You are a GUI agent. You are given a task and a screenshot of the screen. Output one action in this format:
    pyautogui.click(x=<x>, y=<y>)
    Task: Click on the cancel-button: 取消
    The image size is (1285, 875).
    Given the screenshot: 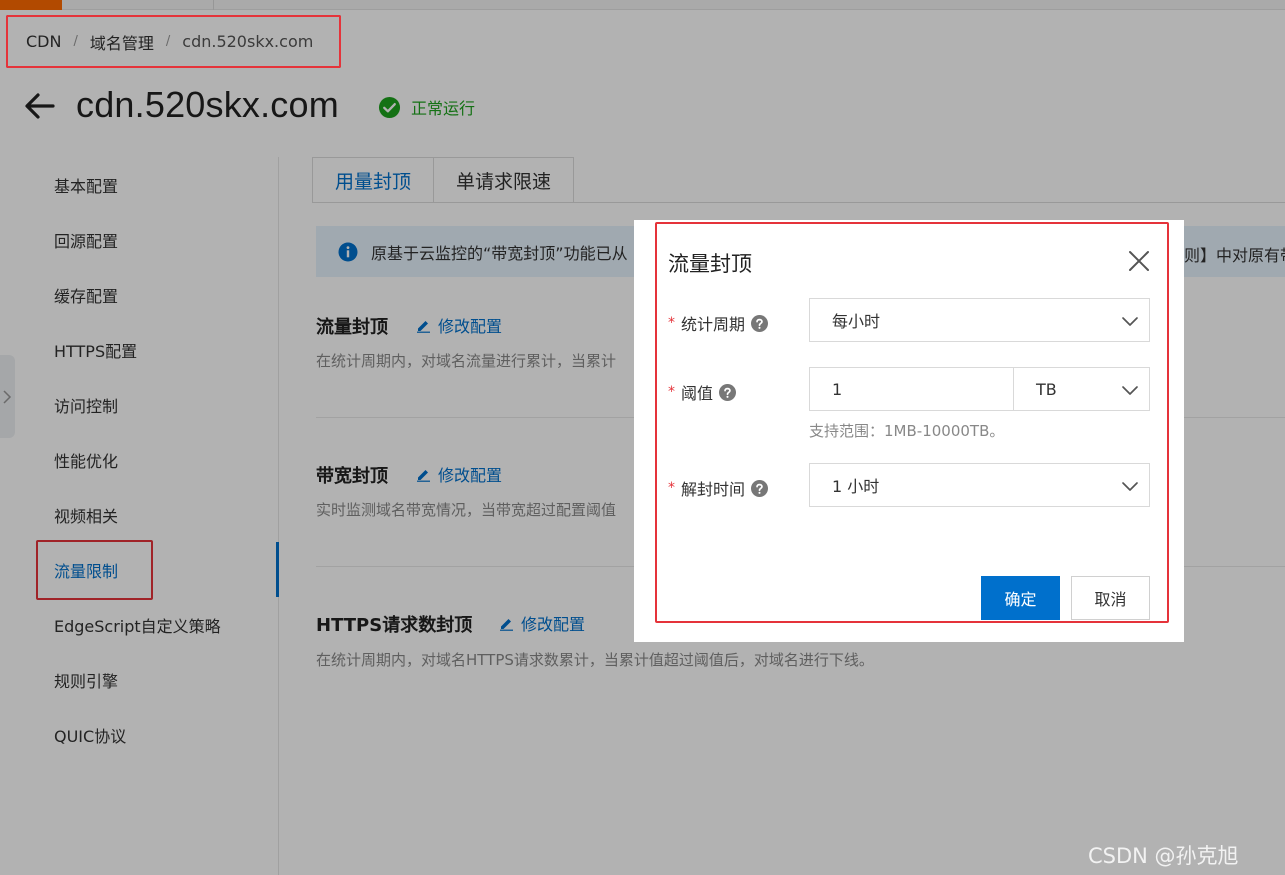 What is the action you would take?
    pyautogui.click(x=1110, y=598)
    